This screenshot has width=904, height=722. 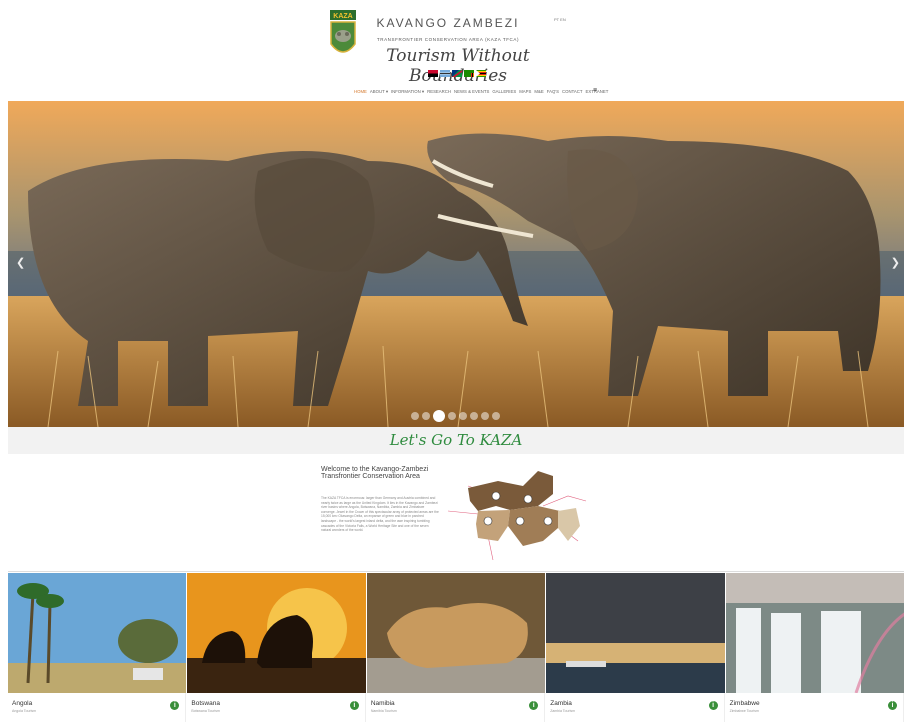 I want to click on country-subtitle: Zambia Tourism, so click(x=563, y=711).